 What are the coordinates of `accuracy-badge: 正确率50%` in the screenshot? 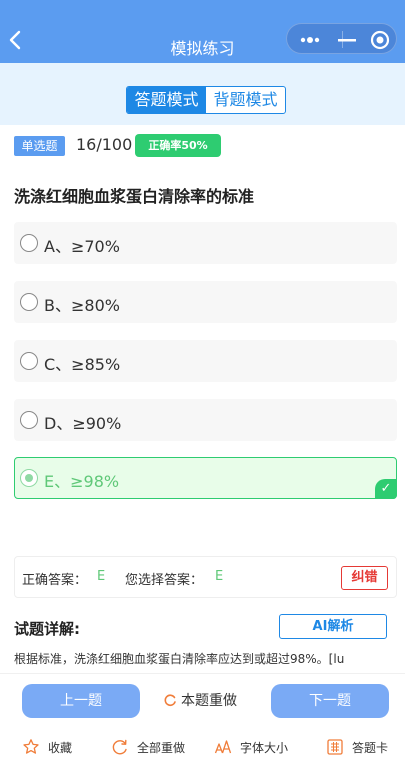 It's located at (178, 145).